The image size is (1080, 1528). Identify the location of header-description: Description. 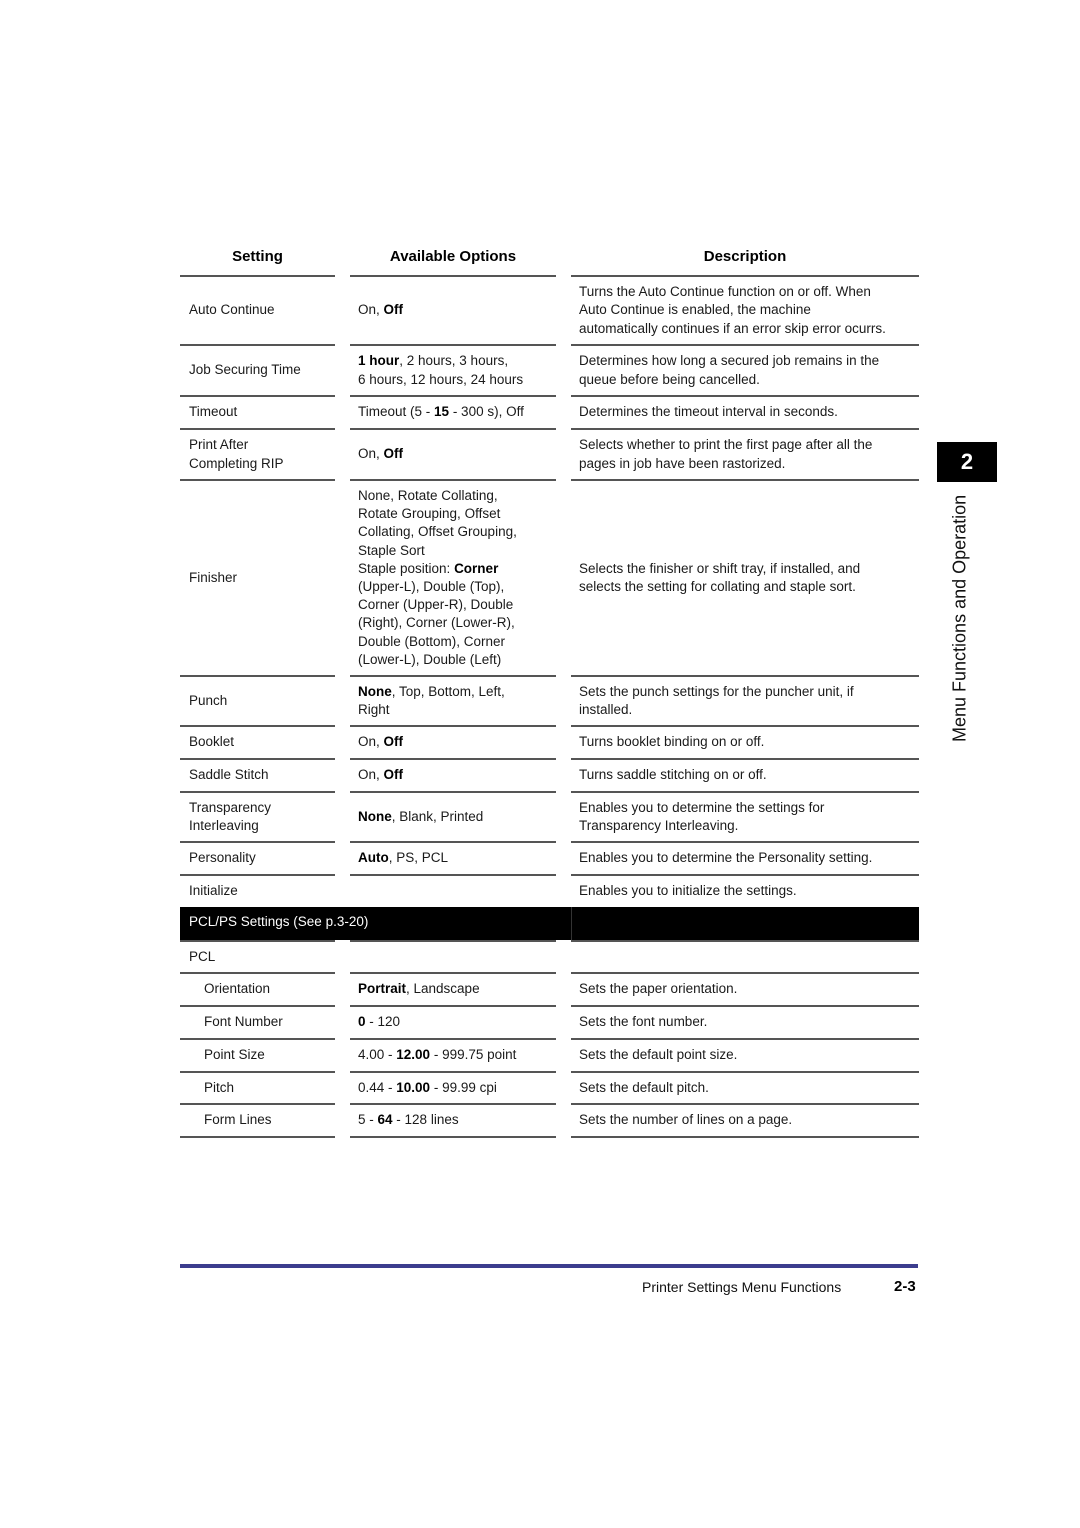
(745, 256).